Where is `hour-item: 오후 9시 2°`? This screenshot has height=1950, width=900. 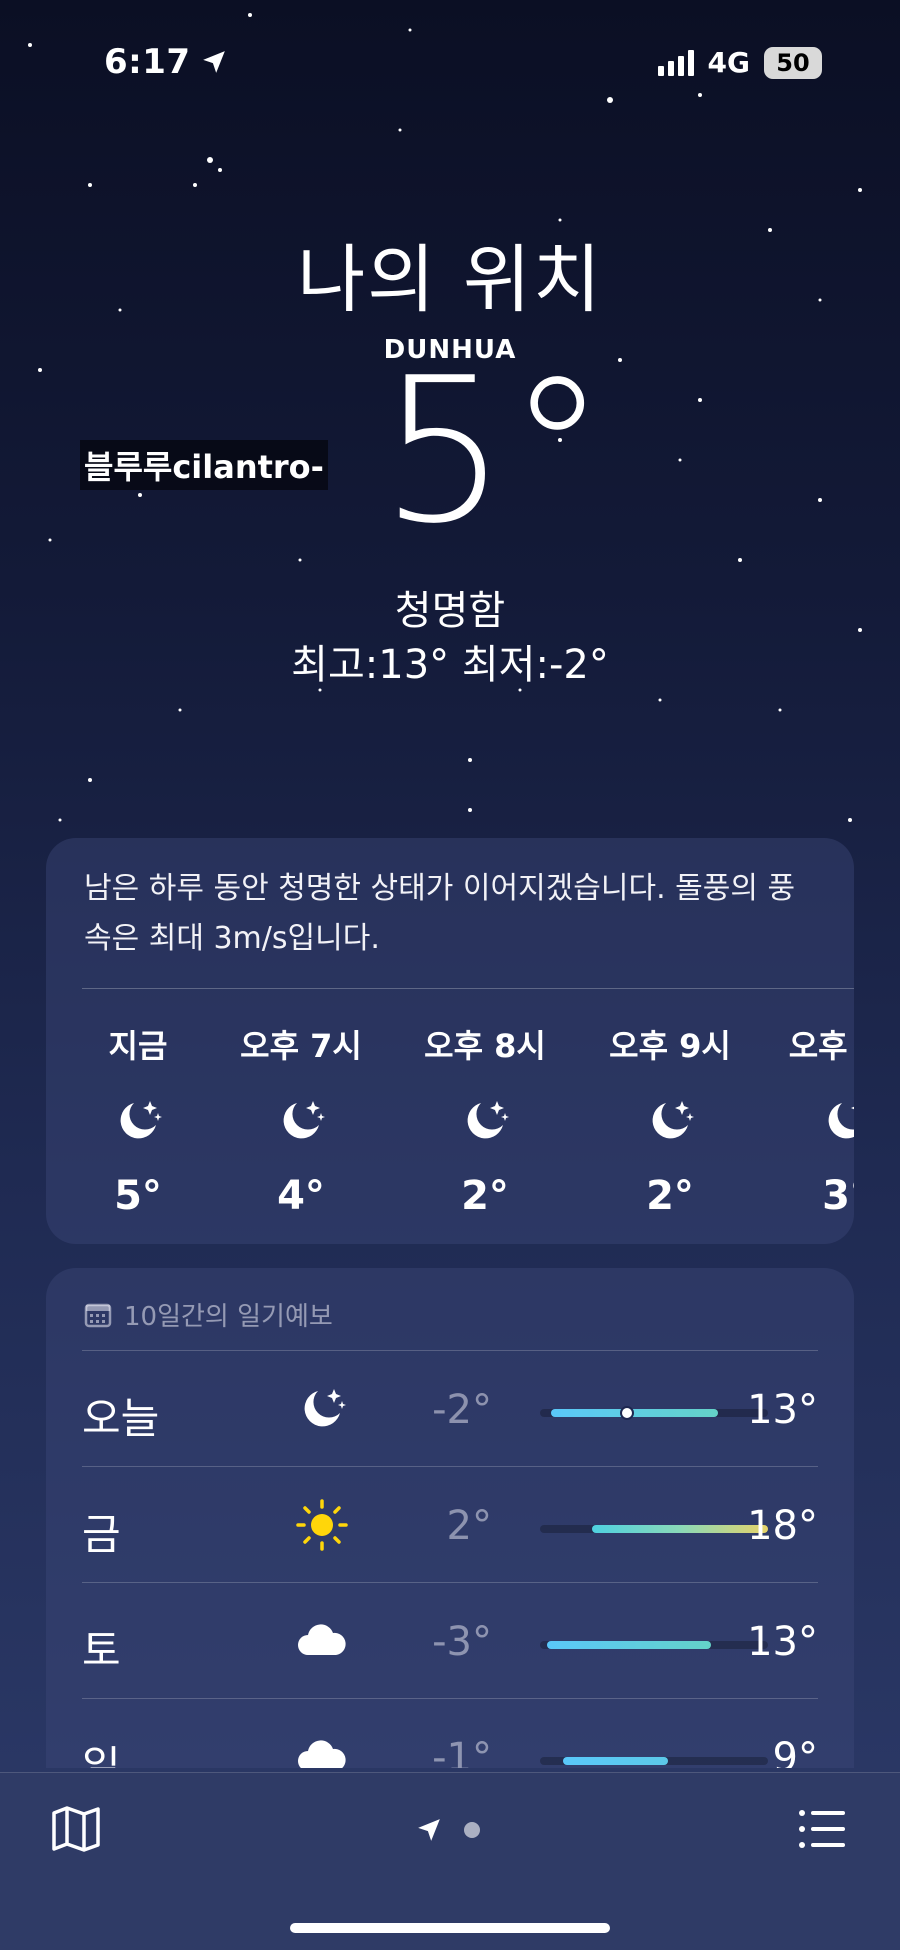
hour-item: 오후 9시 2° is located at coordinates (670, 1120).